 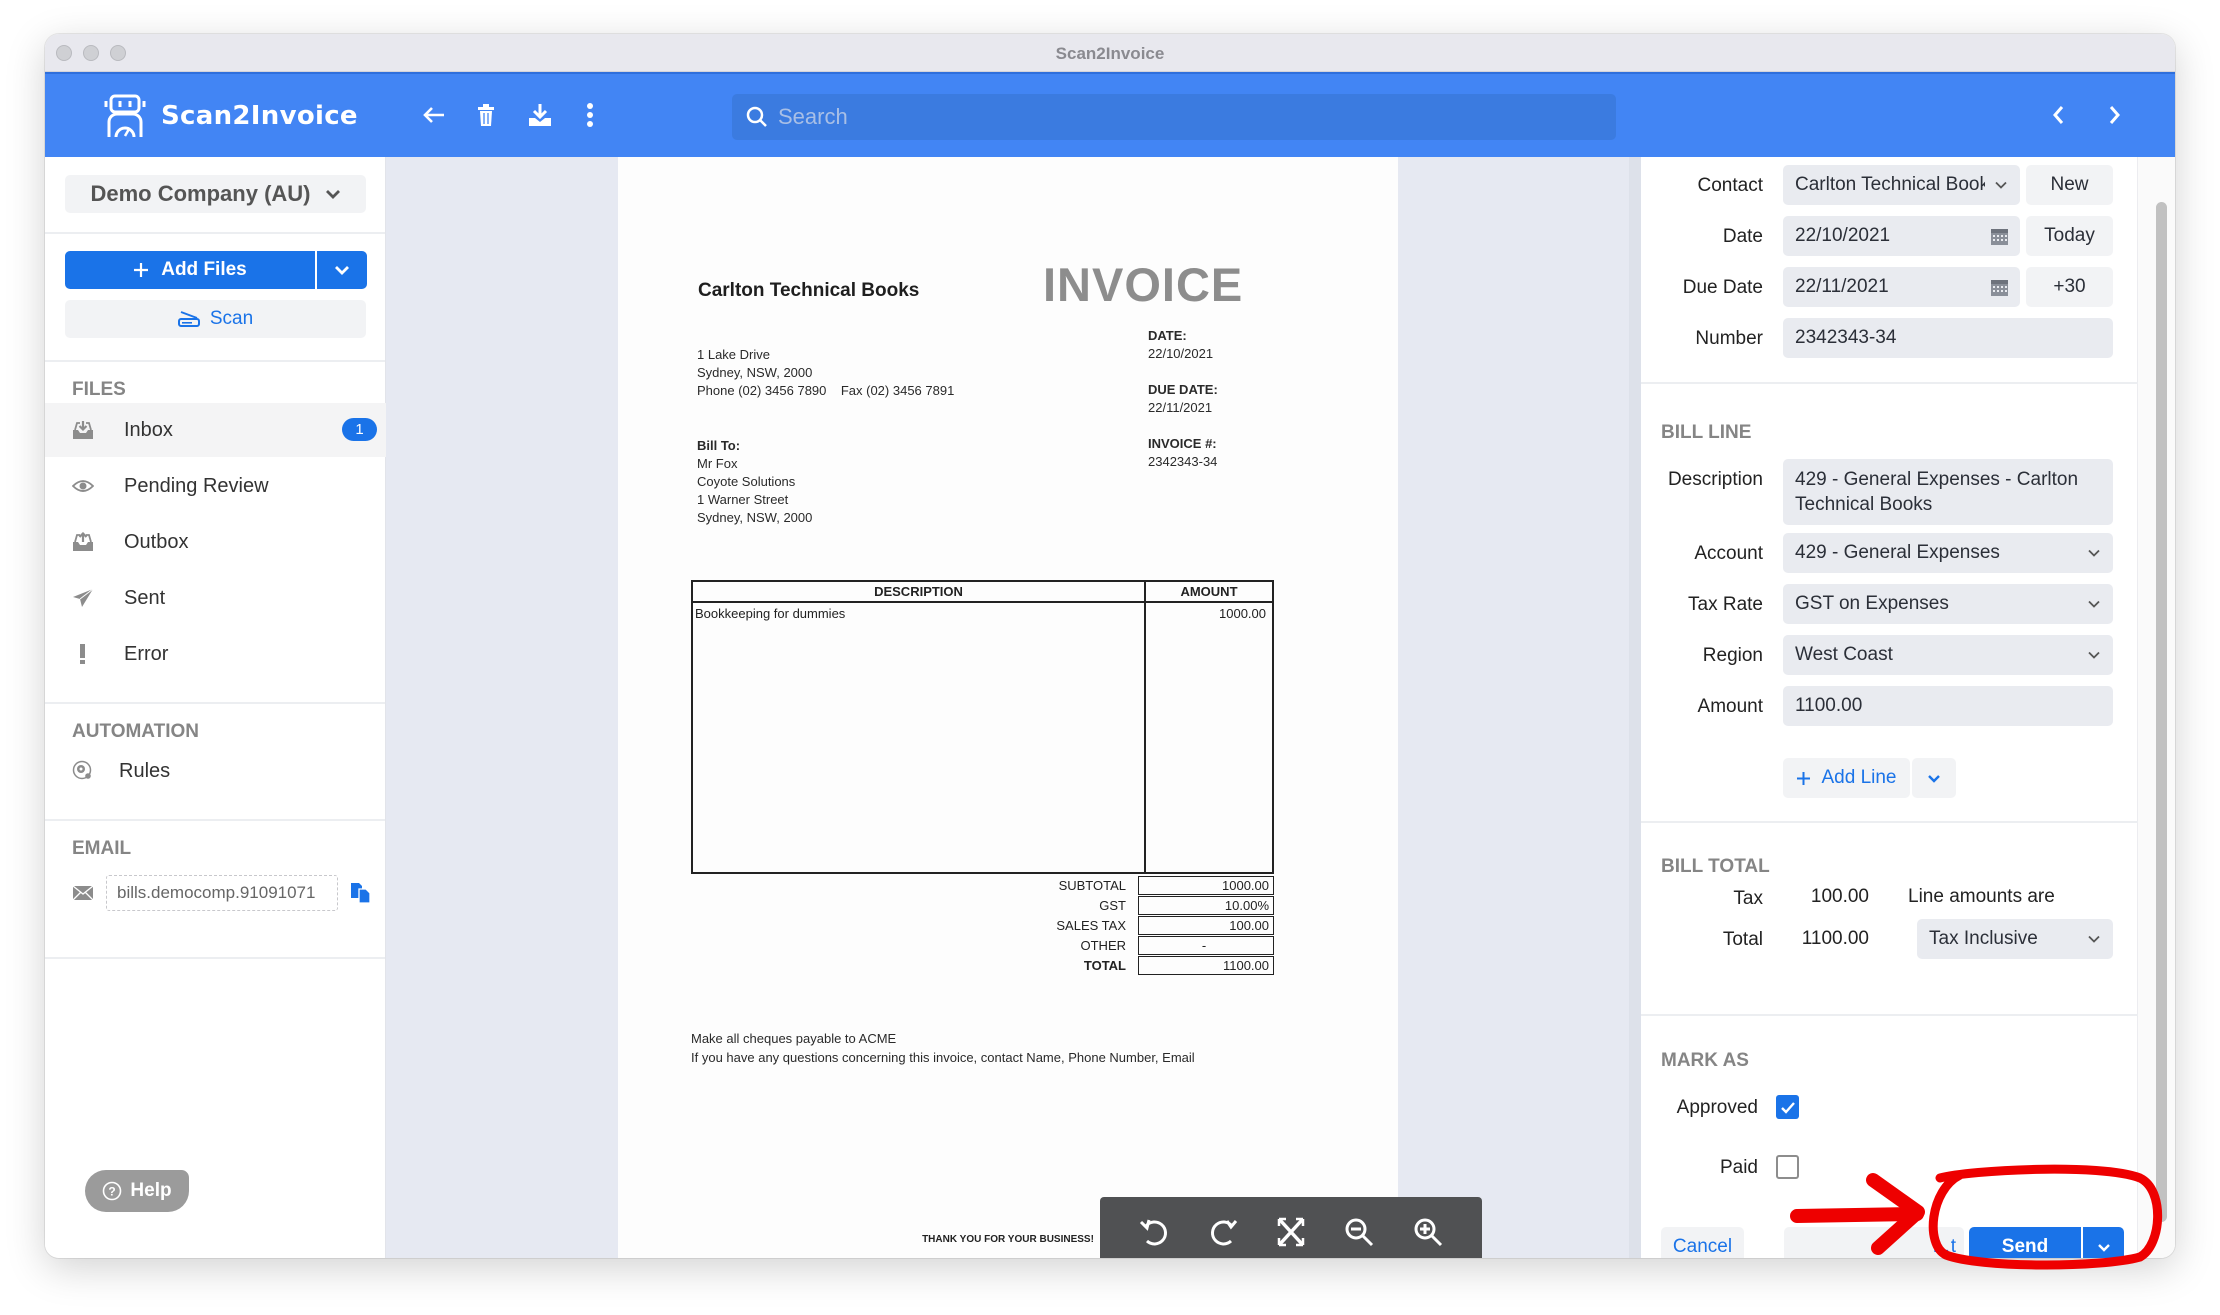 What do you see at coordinates (231, 318) in the screenshot?
I see `scan-label: Scan` at bounding box center [231, 318].